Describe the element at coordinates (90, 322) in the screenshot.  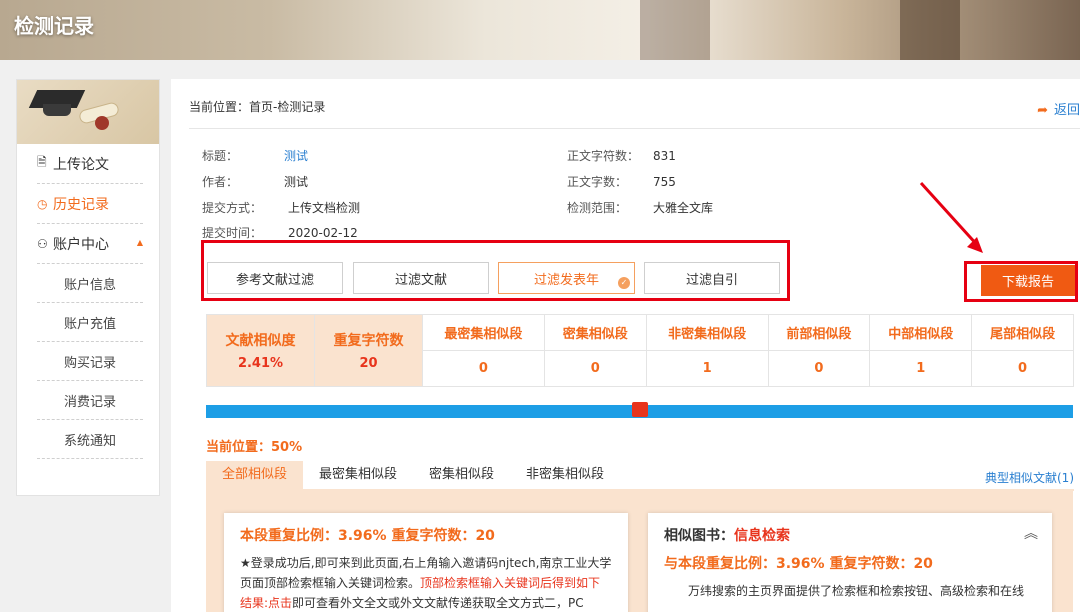
I see `sidebar-subitem-recharge: 账户充值` at that location.